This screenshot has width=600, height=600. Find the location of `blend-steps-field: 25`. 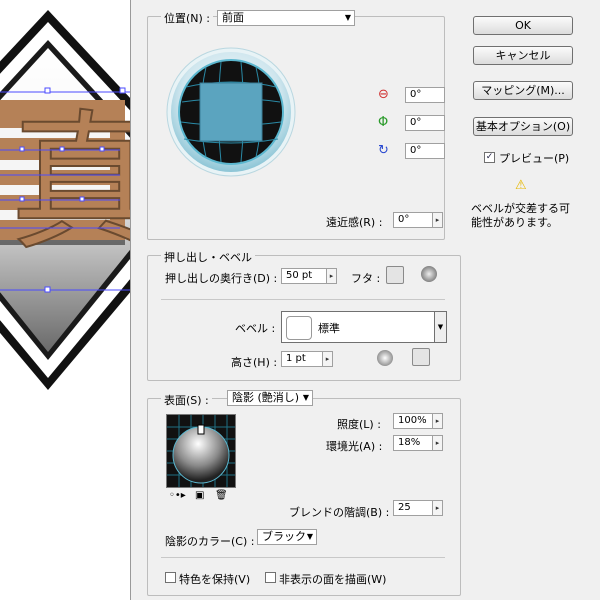

blend-steps-field: 25 is located at coordinates (413, 508).